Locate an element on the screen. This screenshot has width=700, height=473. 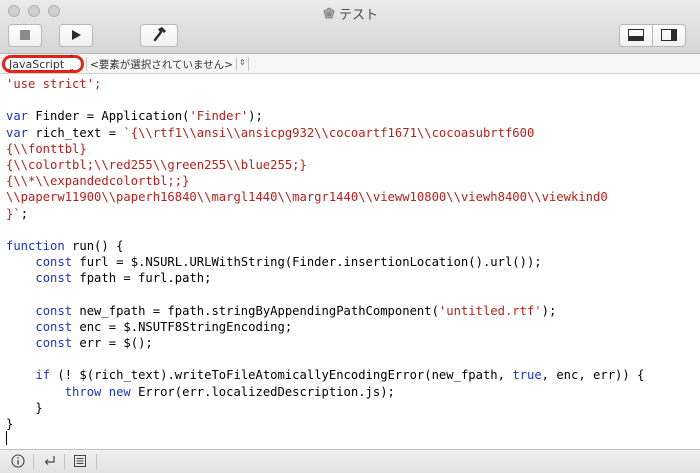
compile-button is located at coordinates (159, 35).